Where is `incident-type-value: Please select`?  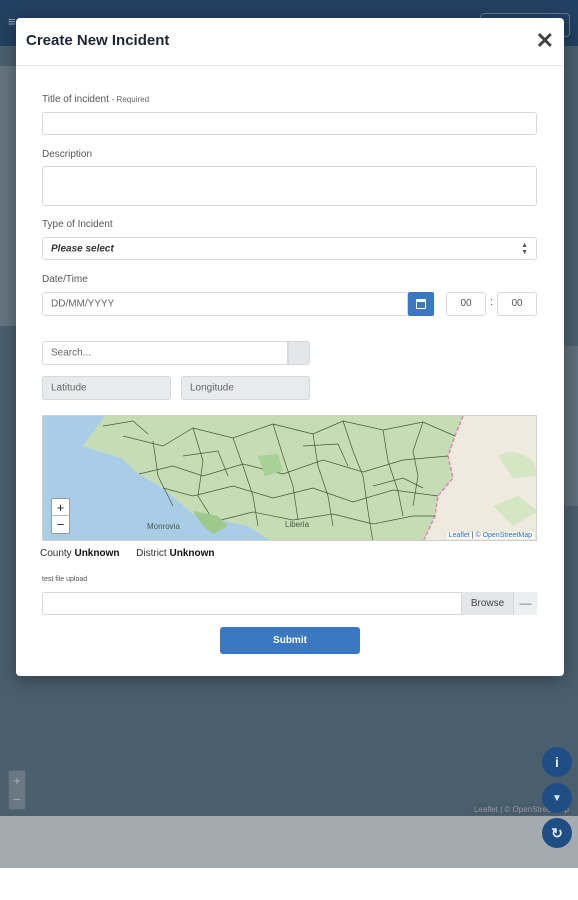
incident-type-value: Please select is located at coordinates (82, 248).